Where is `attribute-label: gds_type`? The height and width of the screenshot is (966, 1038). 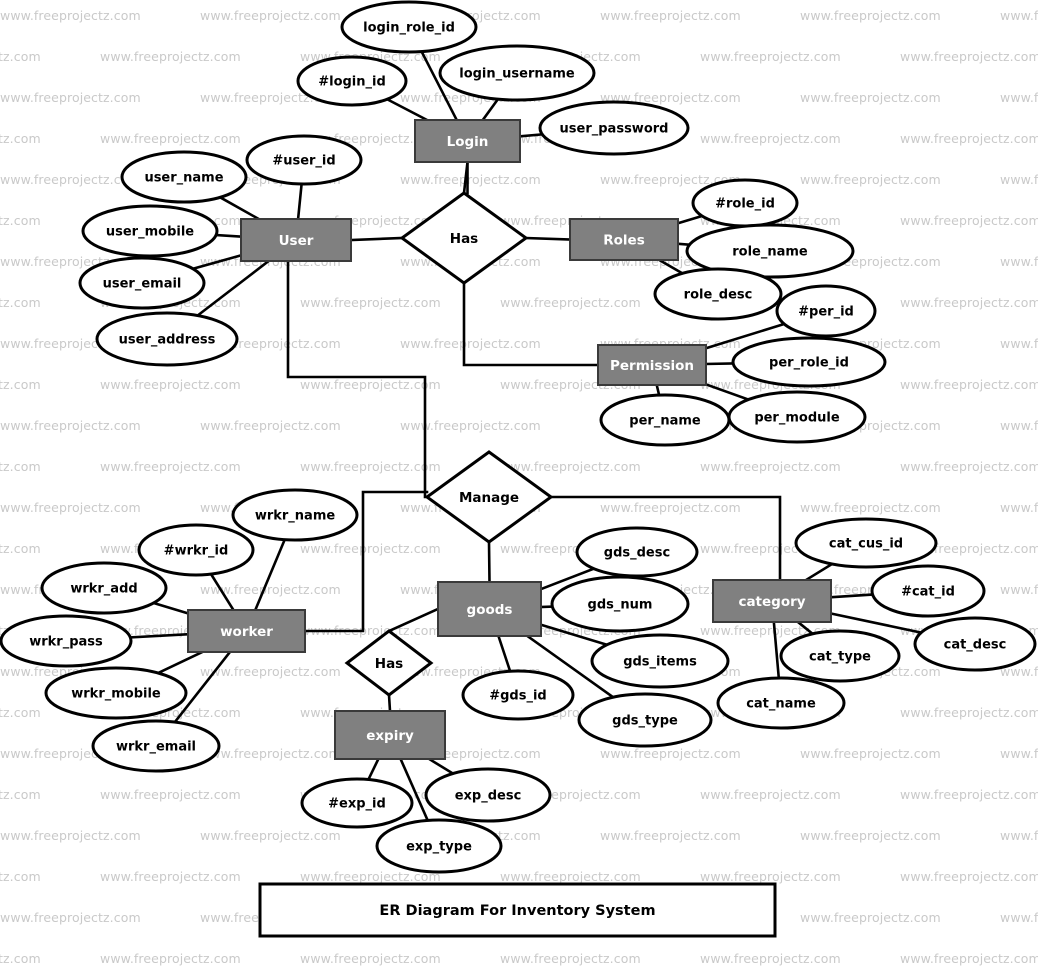
attribute-label: gds_type is located at coordinates (645, 721).